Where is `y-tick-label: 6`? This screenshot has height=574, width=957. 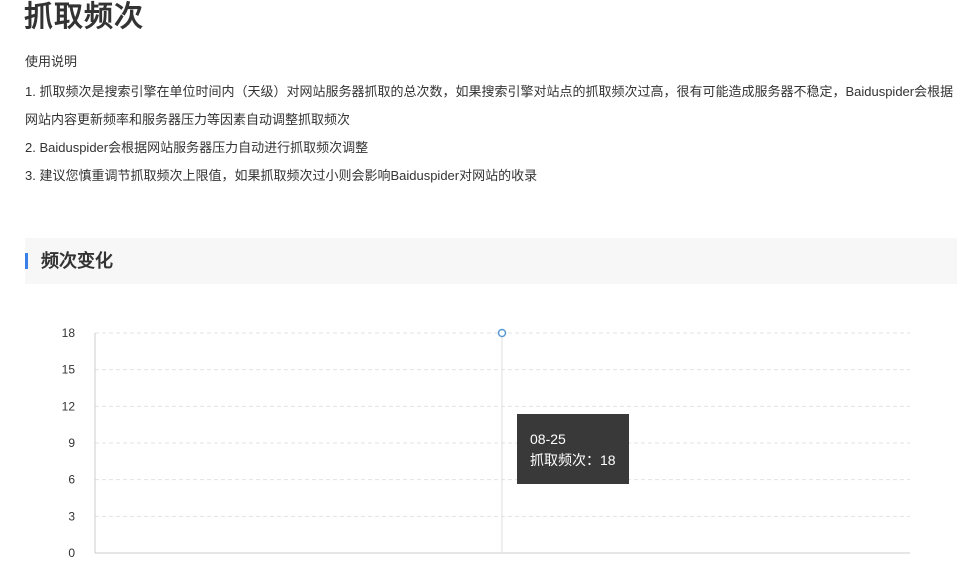 y-tick-label: 6 is located at coordinates (71, 480).